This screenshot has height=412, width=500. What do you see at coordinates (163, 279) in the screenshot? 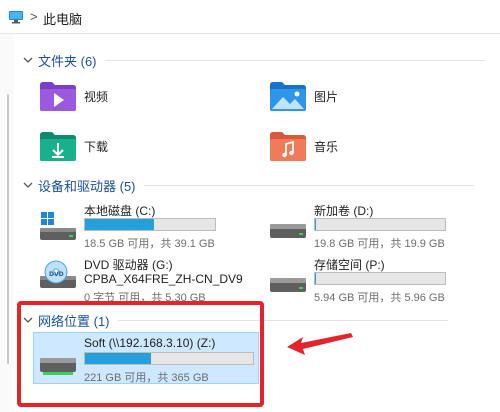
I see `drive-volume-label: CPBA_X64FRE_ZH-CN_DV9` at bounding box center [163, 279].